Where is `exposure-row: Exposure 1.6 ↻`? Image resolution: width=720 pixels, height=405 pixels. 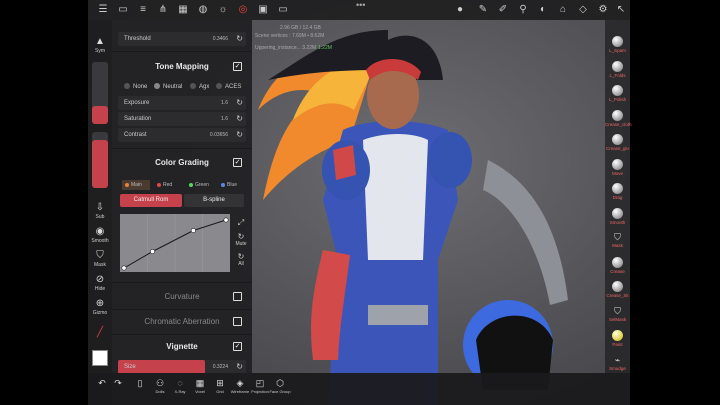 exposure-row: Exposure 1.6 ↻ is located at coordinates (182, 103).